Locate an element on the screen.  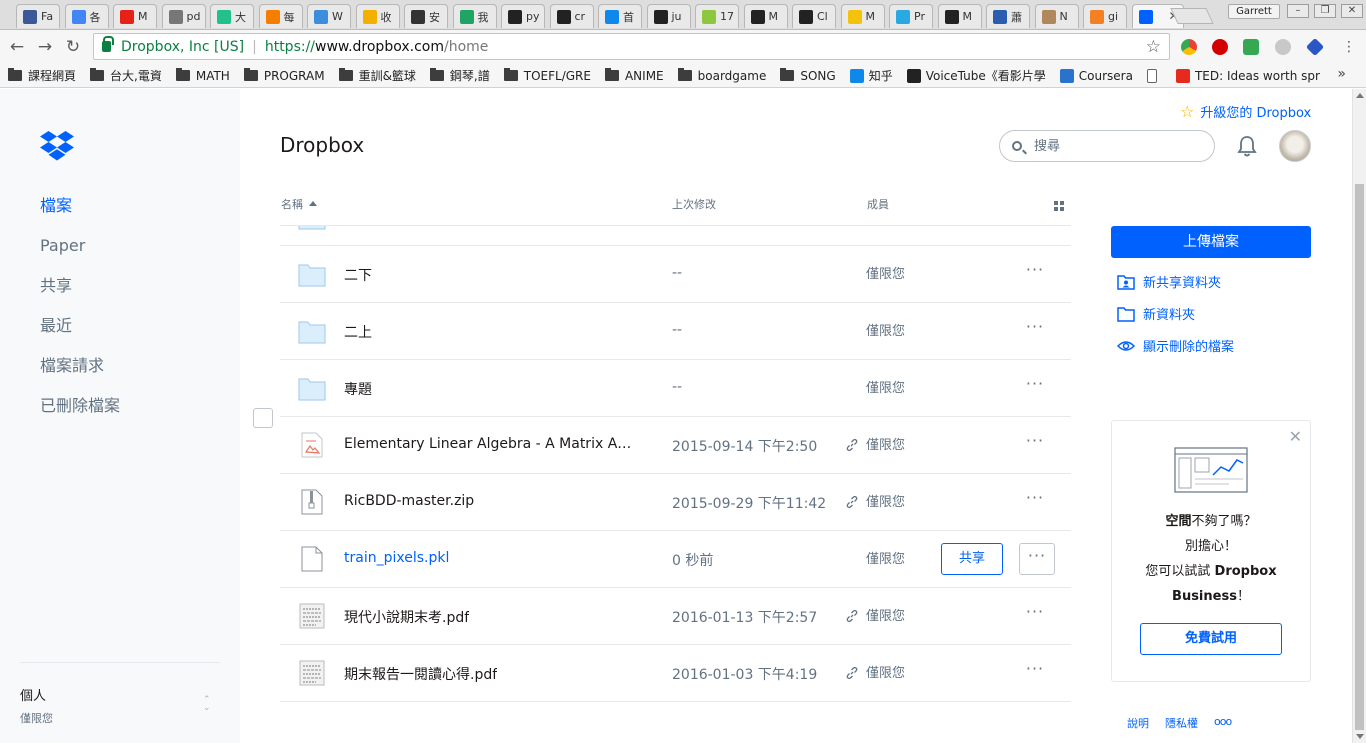
file-name: 二上 is located at coordinates (358, 332).